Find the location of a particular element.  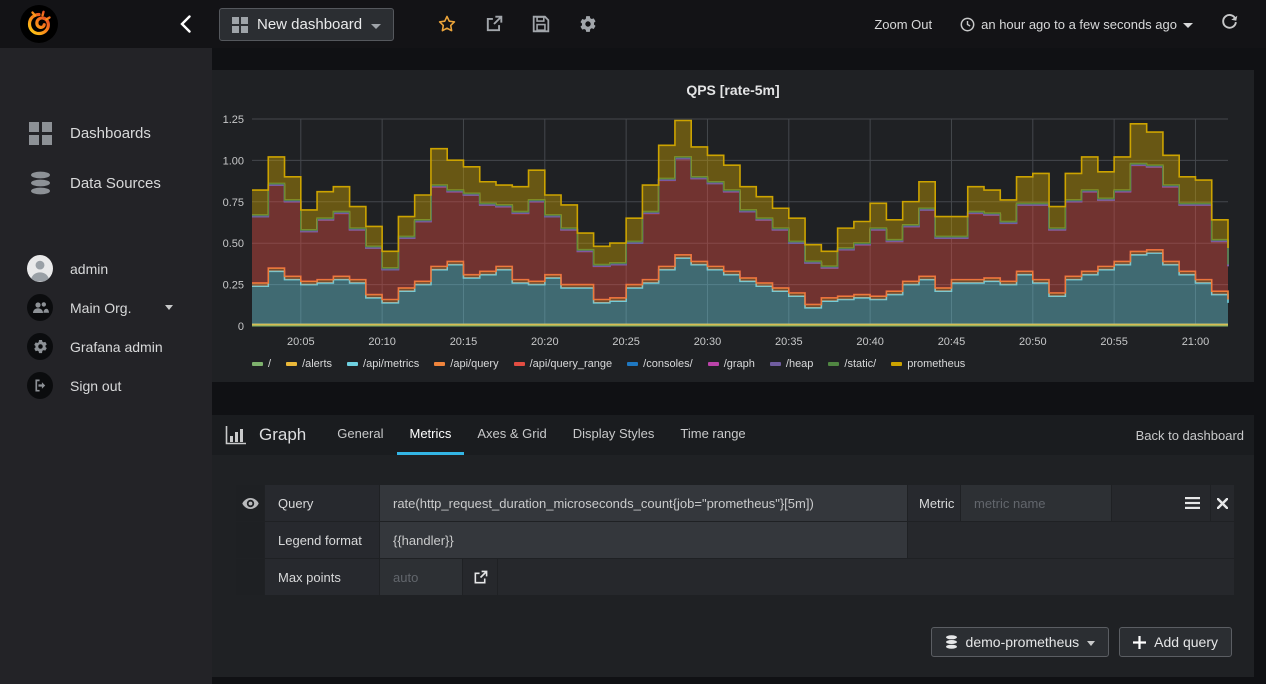

datasource-dropdown-button: demo-prometheus is located at coordinates (1020, 642).